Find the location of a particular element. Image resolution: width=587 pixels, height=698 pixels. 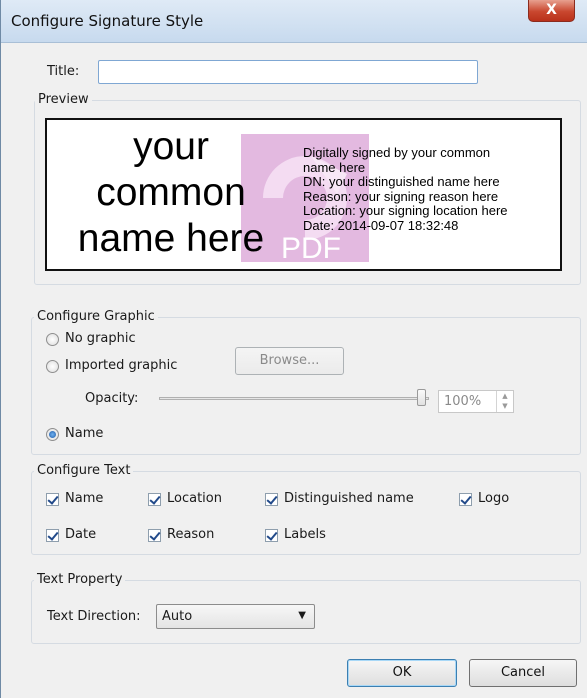

configure-text-group is located at coordinates (306, 513).